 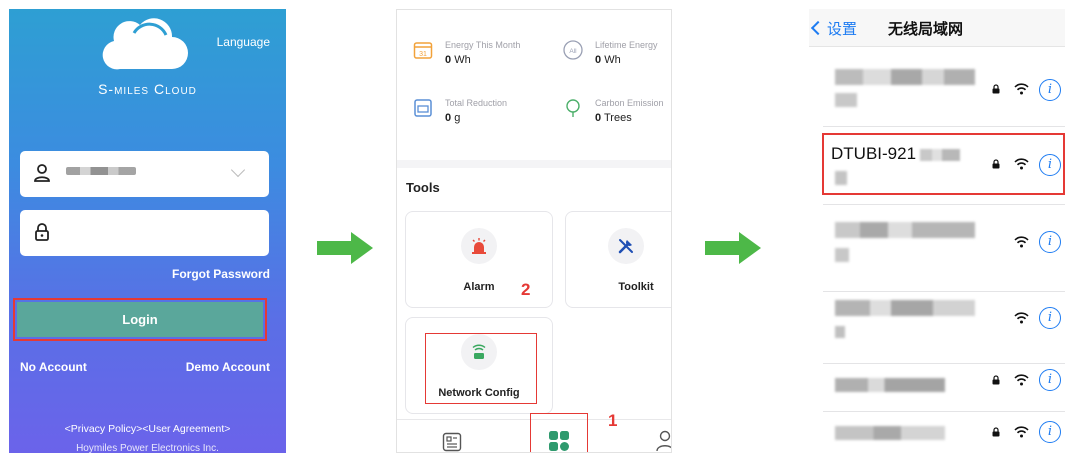 What do you see at coordinates (147, 429) in the screenshot?
I see `privacy-links: <Privacy Policy><User Agreement>` at bounding box center [147, 429].